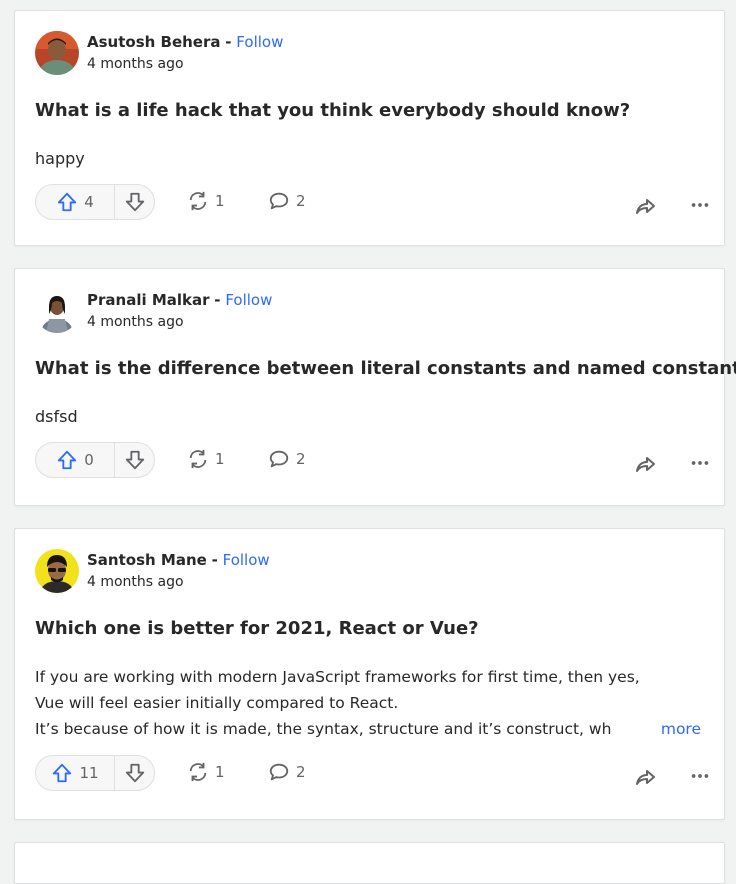 The height and width of the screenshot is (884, 736). Describe the element at coordinates (673, 729) in the screenshot. I see `more-link: more` at that location.